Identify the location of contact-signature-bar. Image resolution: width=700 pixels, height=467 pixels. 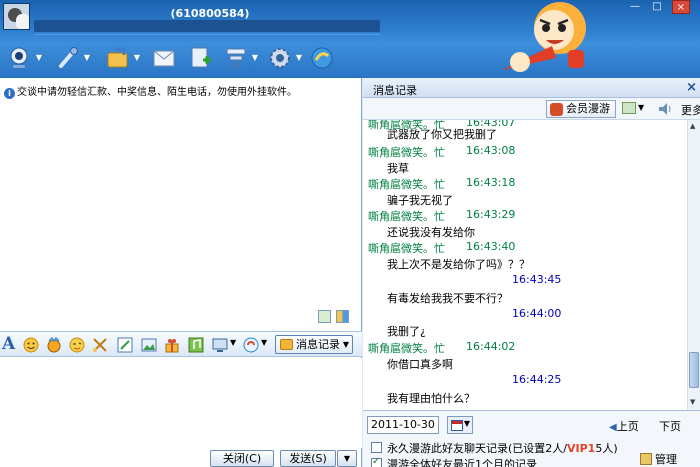
(207, 26).